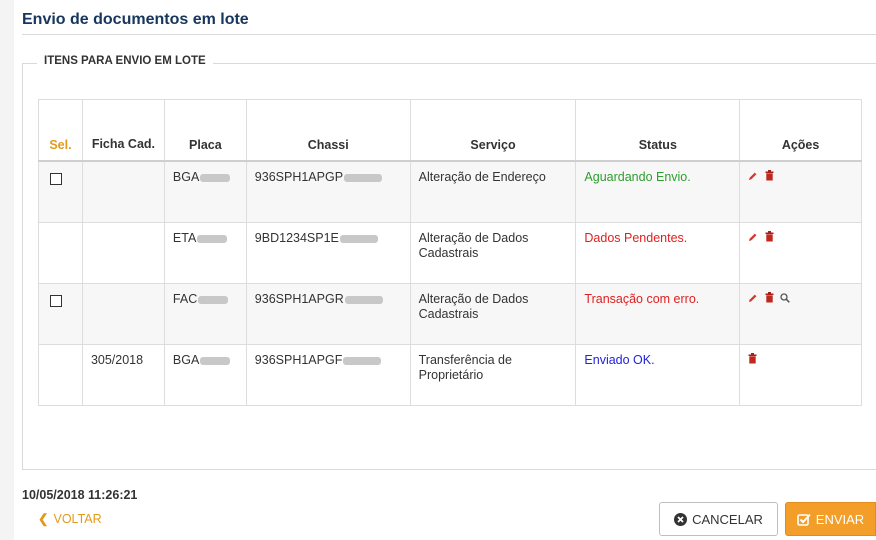  What do you see at coordinates (785, 297) in the screenshot?
I see `magnifier-icon` at bounding box center [785, 297].